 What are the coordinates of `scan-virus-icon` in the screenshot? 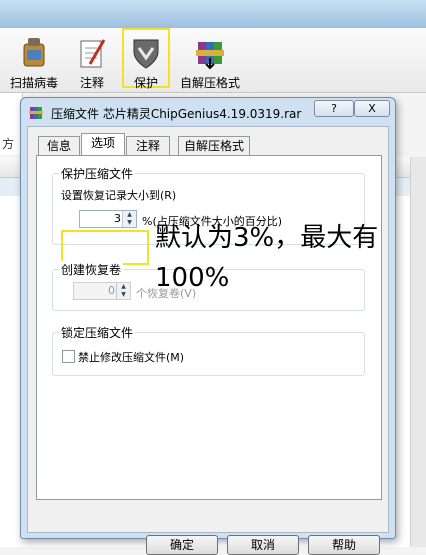 It's located at (34, 52).